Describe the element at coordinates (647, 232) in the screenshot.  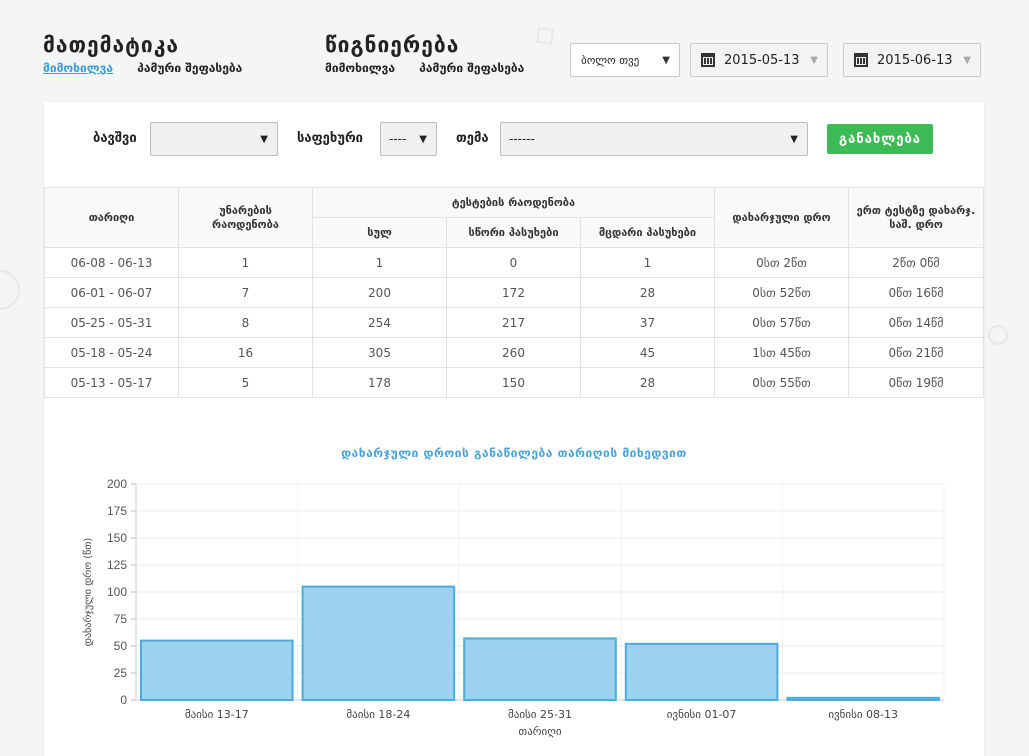
I see `col-header-wrong: მცდარი პასუხები` at that location.